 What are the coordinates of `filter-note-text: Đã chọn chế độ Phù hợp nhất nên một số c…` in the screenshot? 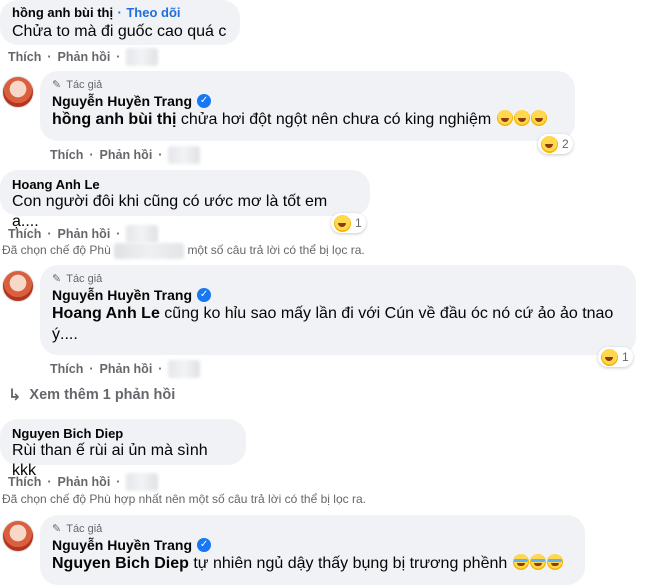 It's located at (184, 499).